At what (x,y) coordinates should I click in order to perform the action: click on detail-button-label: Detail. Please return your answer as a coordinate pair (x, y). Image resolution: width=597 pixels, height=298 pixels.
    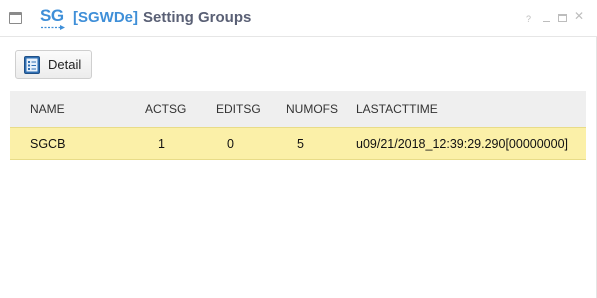
    Looking at the image, I should click on (65, 64).